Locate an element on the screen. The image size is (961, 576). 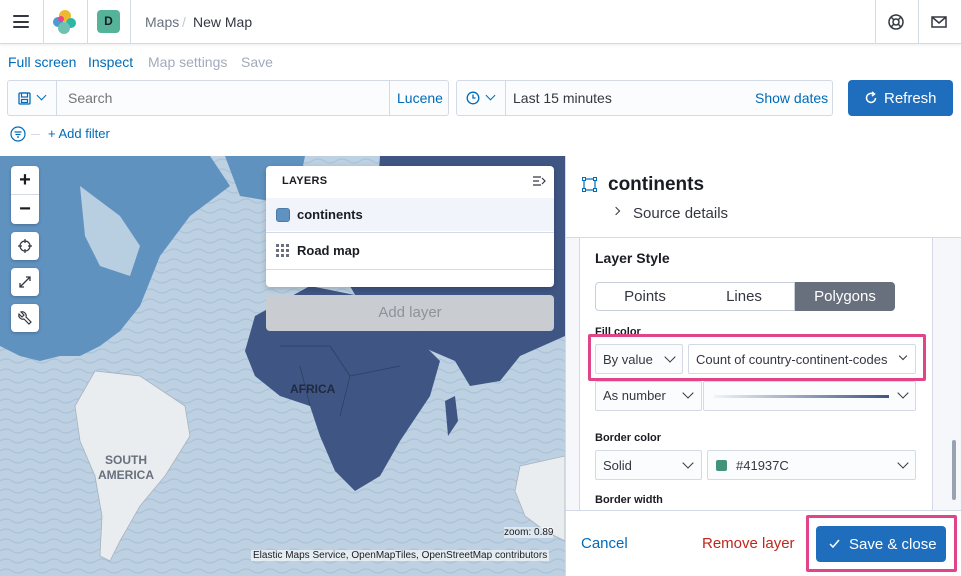
layer-color-swatch is located at coordinates (283, 215).